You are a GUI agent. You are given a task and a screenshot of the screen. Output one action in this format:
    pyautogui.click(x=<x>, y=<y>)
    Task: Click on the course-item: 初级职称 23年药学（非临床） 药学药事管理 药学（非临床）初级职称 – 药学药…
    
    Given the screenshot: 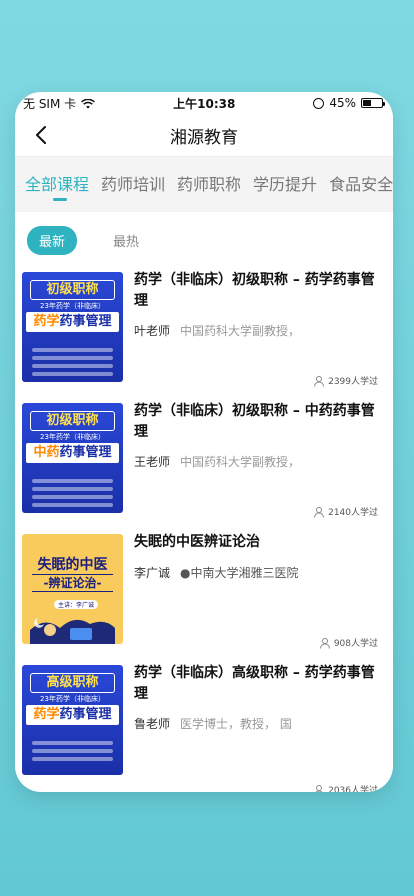 What is the action you would take?
    pyautogui.click(x=204, y=331)
    